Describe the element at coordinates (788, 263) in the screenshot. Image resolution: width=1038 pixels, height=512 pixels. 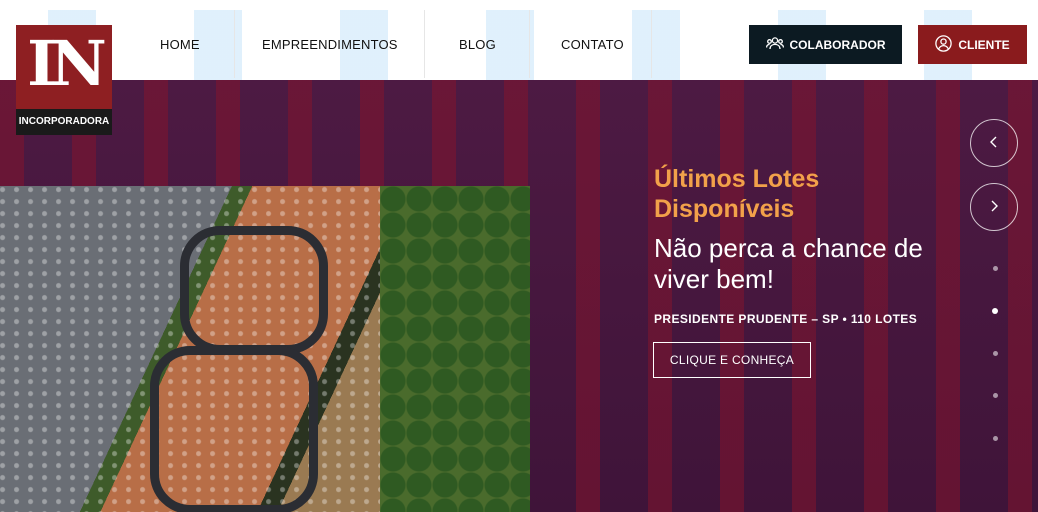
I see `hero-subtitle: Não perca a chance de viver bem!` at that location.